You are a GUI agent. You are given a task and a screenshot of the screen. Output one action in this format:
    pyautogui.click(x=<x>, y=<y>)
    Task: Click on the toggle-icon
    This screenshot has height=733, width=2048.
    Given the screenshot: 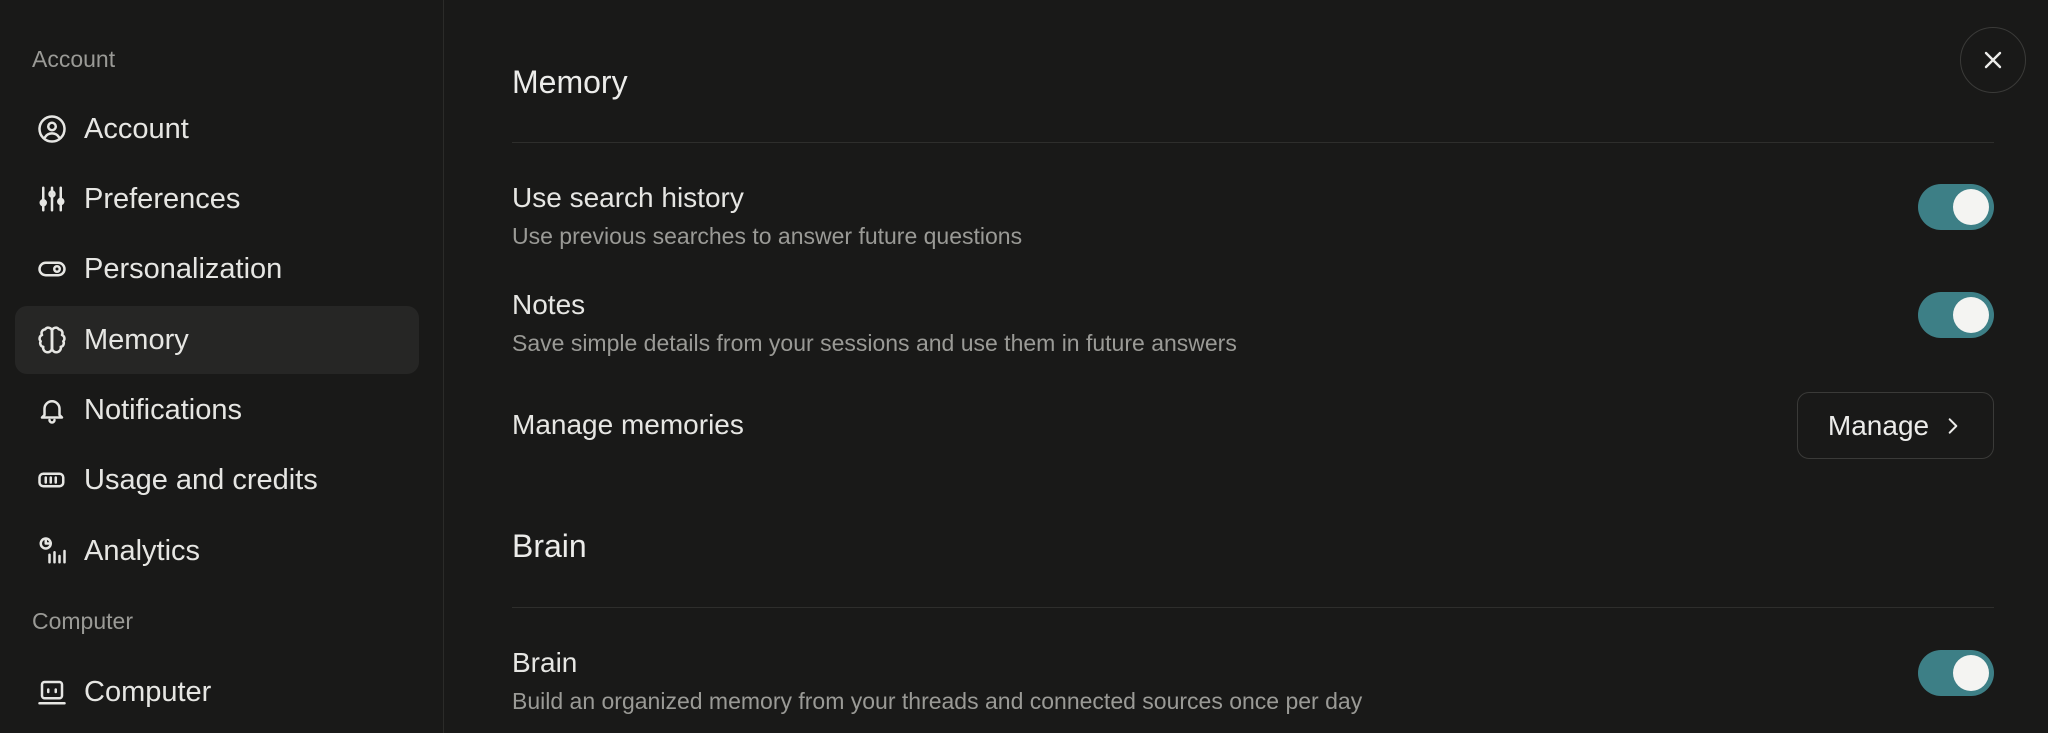 What is the action you would take?
    pyautogui.click(x=52, y=269)
    